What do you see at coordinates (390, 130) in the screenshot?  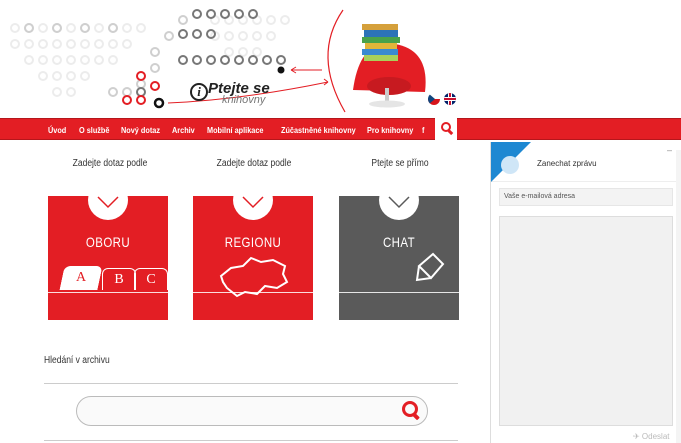 I see `nav-pro-knihovny: Pro knihovny` at bounding box center [390, 130].